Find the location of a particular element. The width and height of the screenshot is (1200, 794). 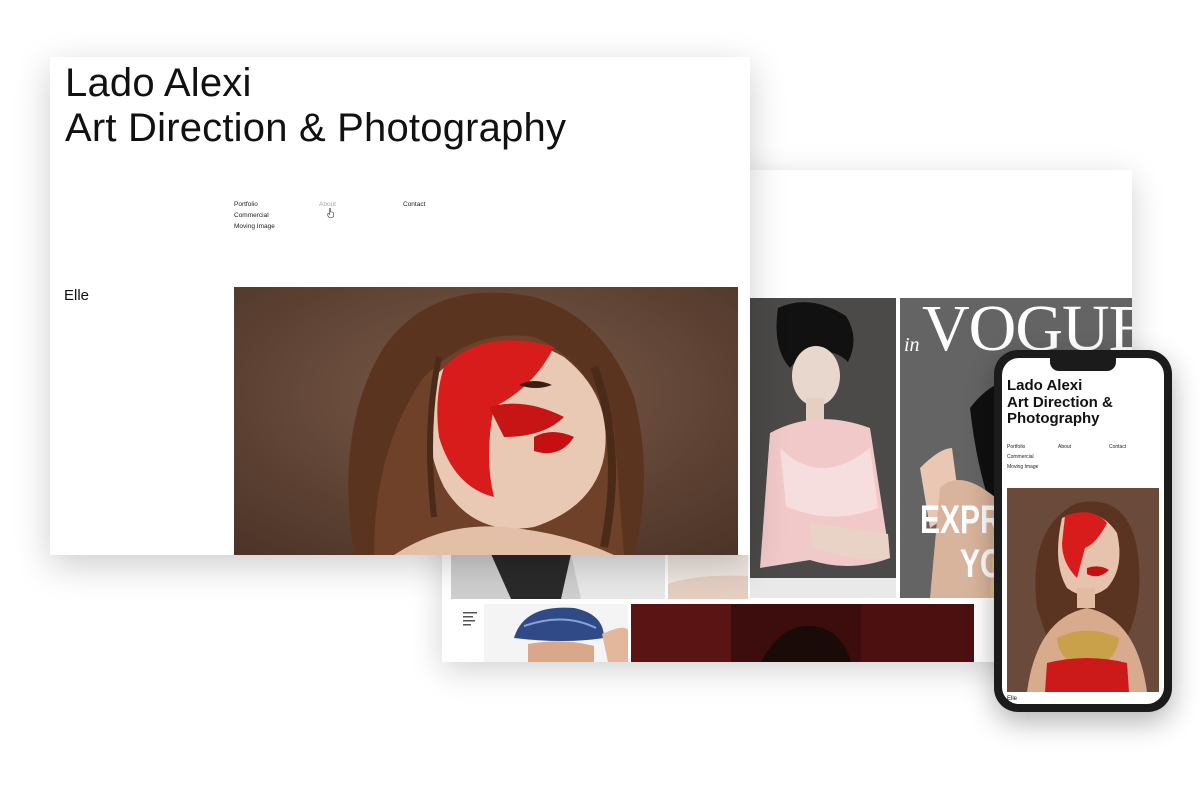

vogue-coverline: EXPR is located at coordinates (961, 520).